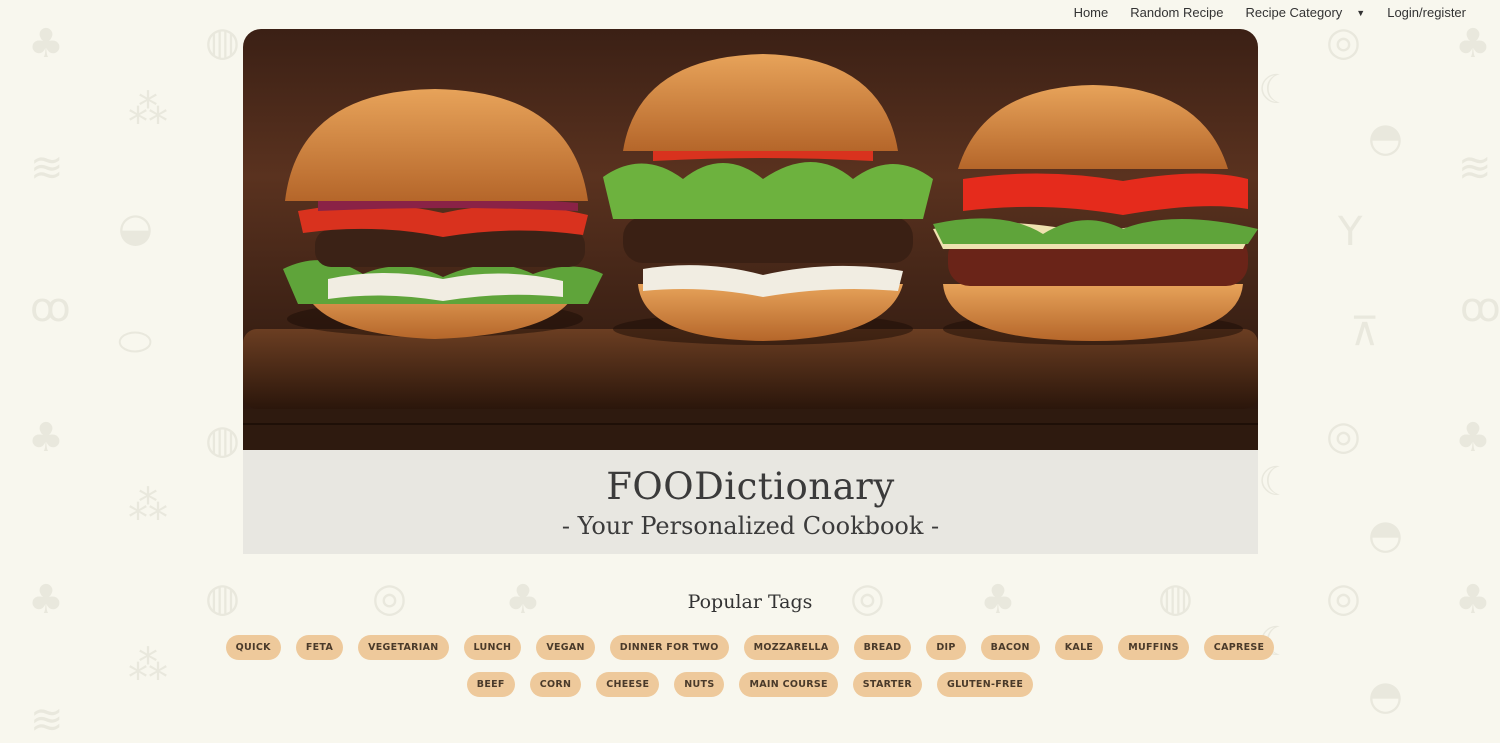 Image resolution: width=1500 pixels, height=743 pixels. Describe the element at coordinates (490, 684) in the screenshot. I see `tag-beef: BEEF` at that location.